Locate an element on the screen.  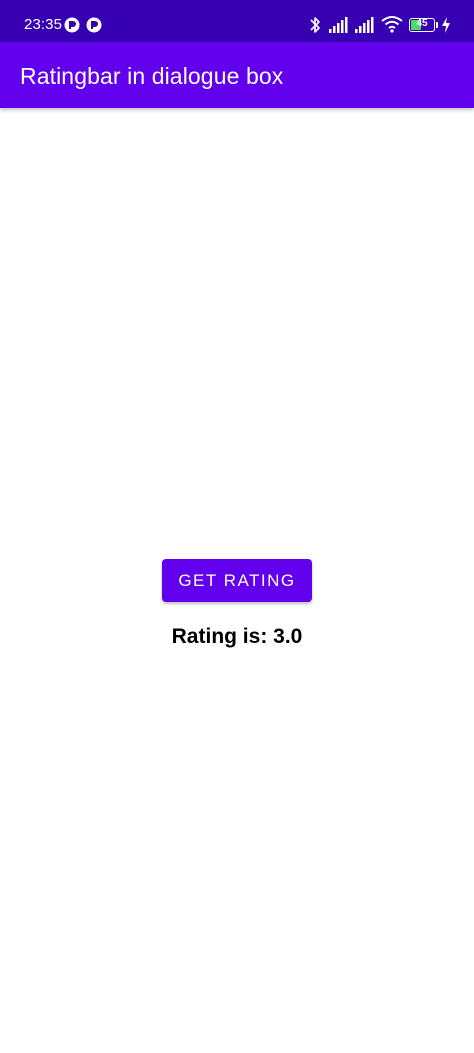
status-time: 23:35 is located at coordinates (43, 24).